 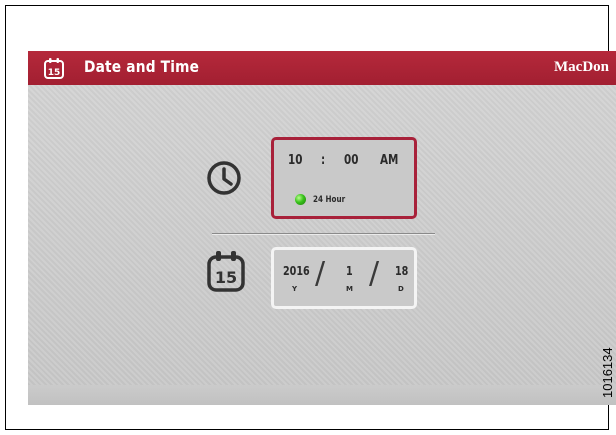 I want to click on clock-icon, so click(x=224, y=178).